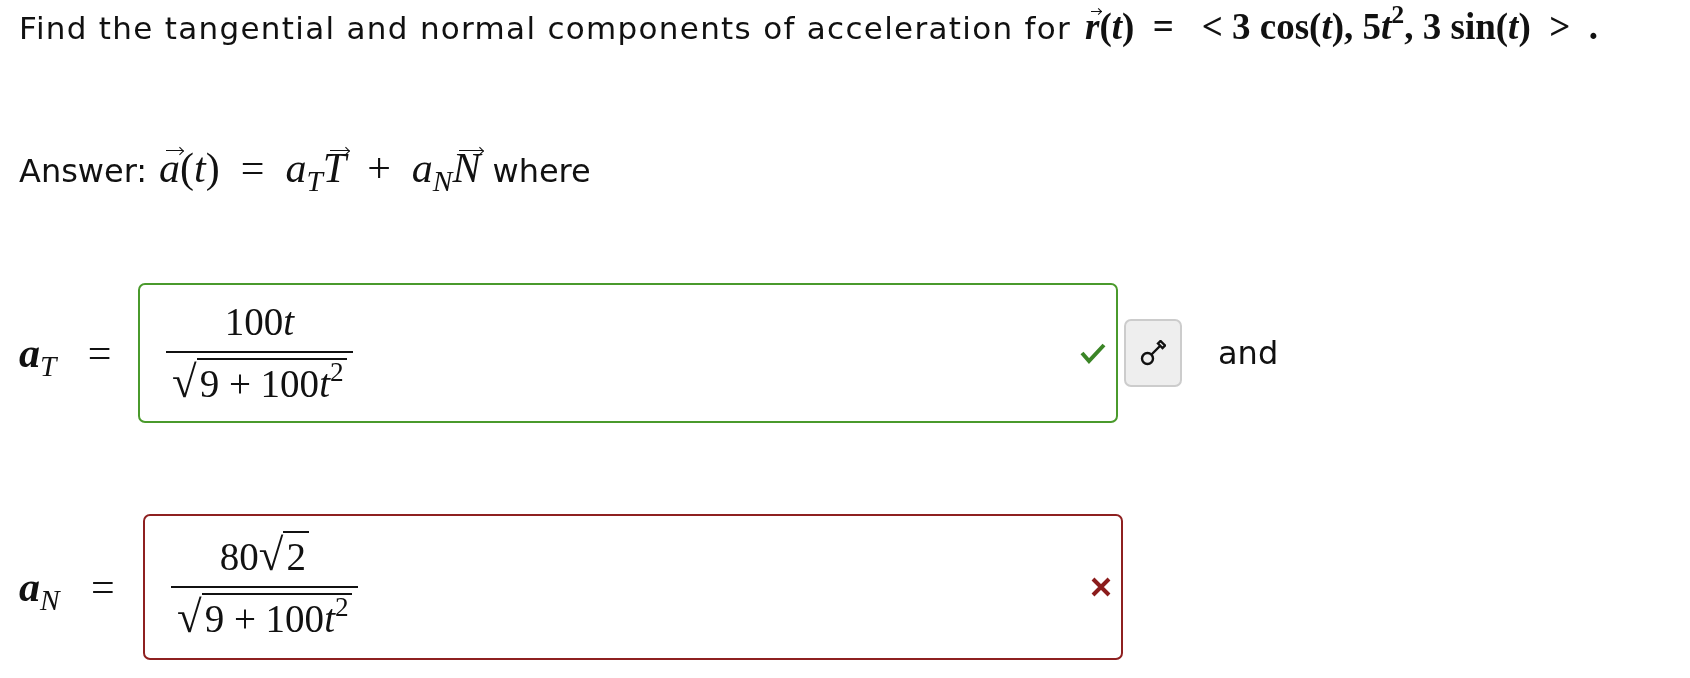 Image resolution: width=1690 pixels, height=678 pixels. Describe the element at coordinates (809, 27) in the screenshot. I see `question-text: Find the tangential and normal components of acceleration for r(t) = < 3 cos(t), 5t$^{2}$, 3 sin(t) > .` at that location.